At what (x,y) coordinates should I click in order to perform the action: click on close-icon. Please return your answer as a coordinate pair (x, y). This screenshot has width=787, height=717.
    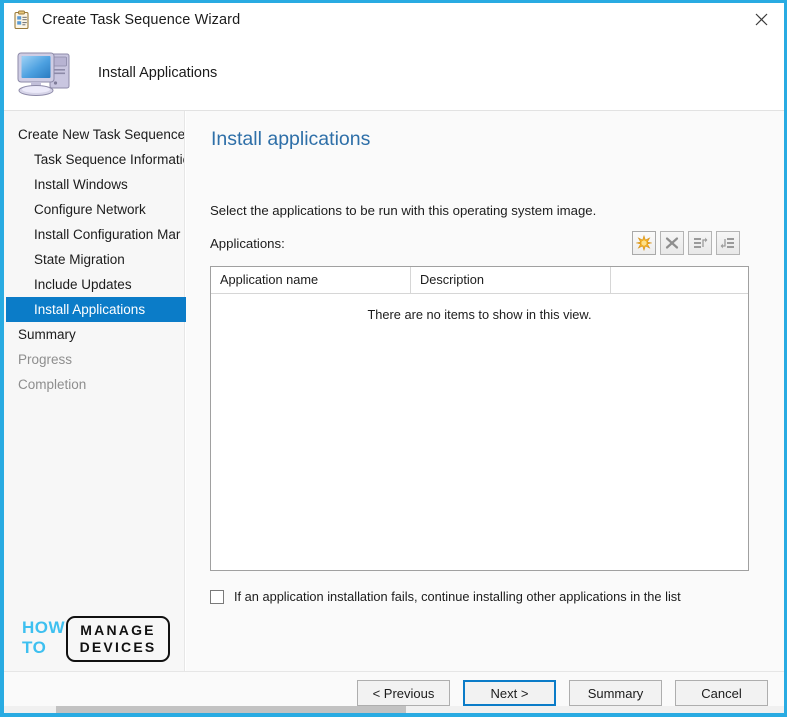
    Looking at the image, I should click on (761, 19).